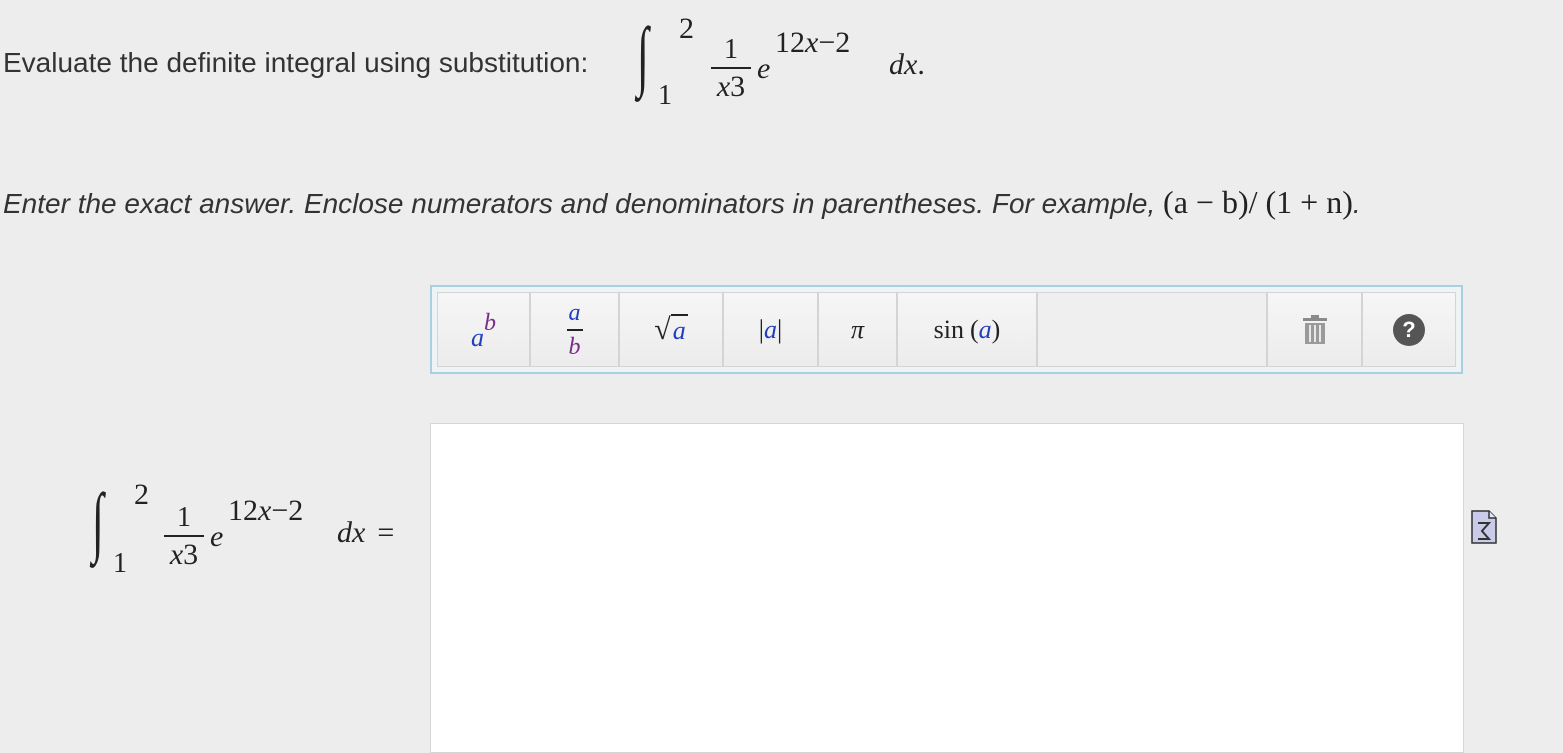  Describe the element at coordinates (1258, 202) in the screenshot. I see `instruction-example: (a − b)/ (1 + n)` at that location.